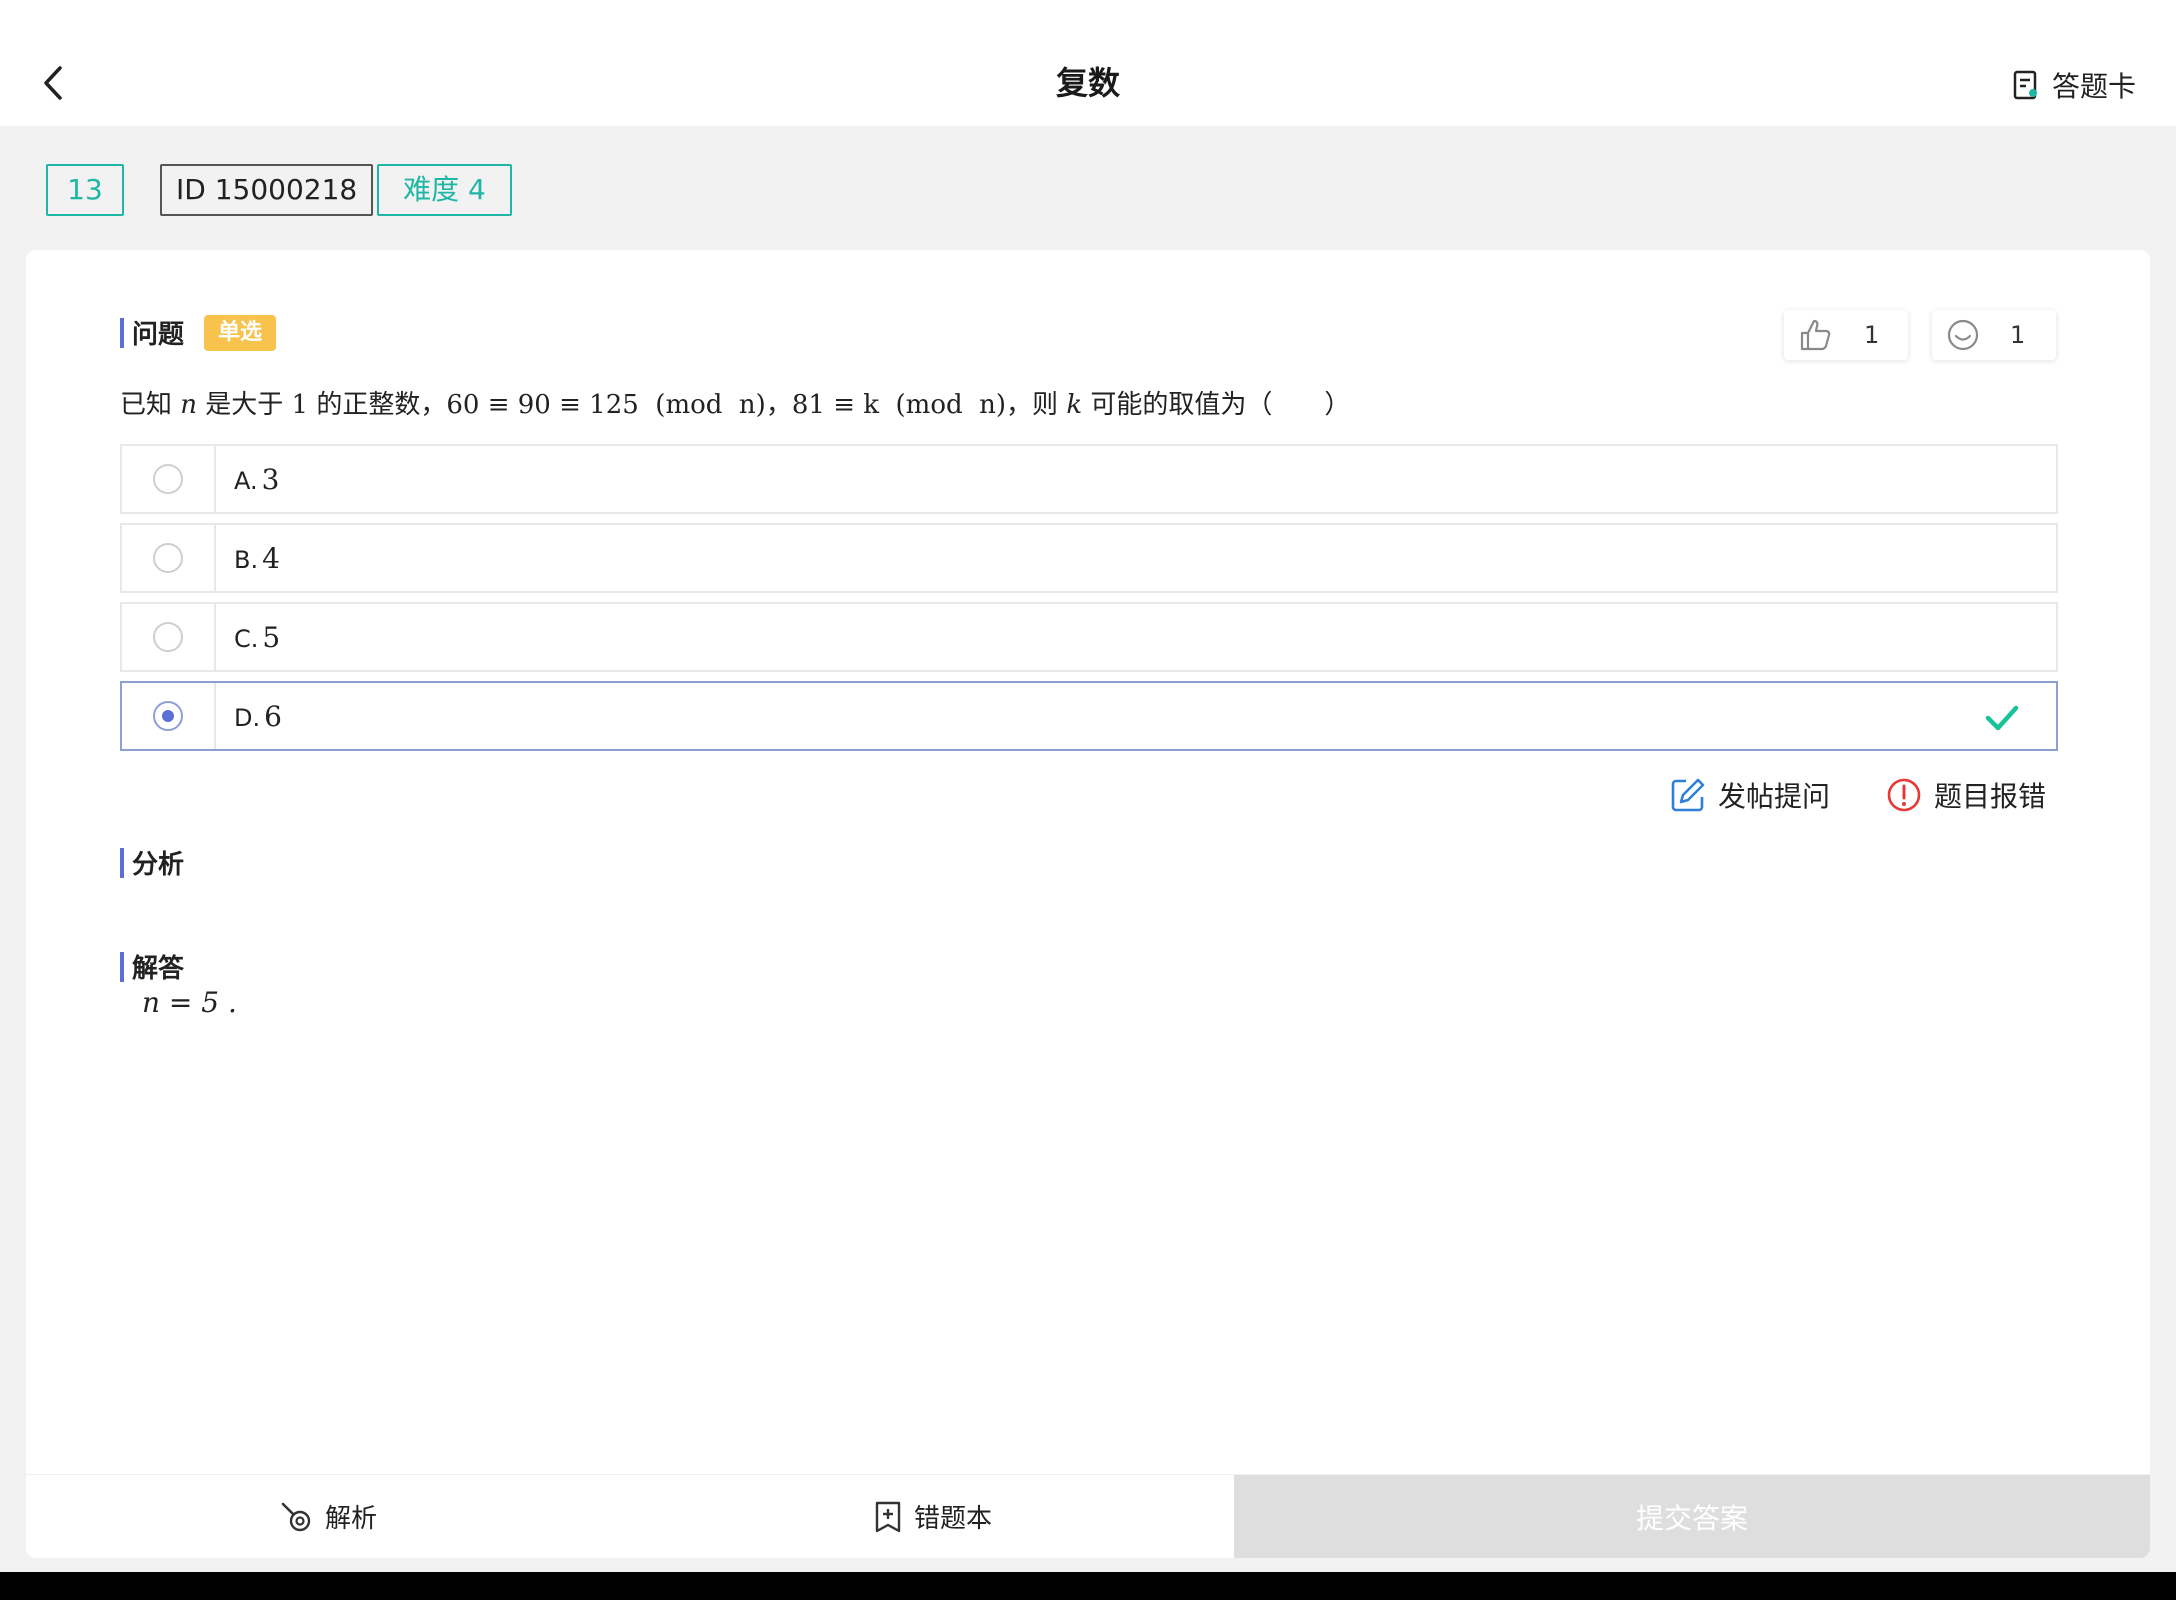 The height and width of the screenshot is (1600, 2176). What do you see at coordinates (271, 637) in the screenshot?
I see `option-value: 5` at bounding box center [271, 637].